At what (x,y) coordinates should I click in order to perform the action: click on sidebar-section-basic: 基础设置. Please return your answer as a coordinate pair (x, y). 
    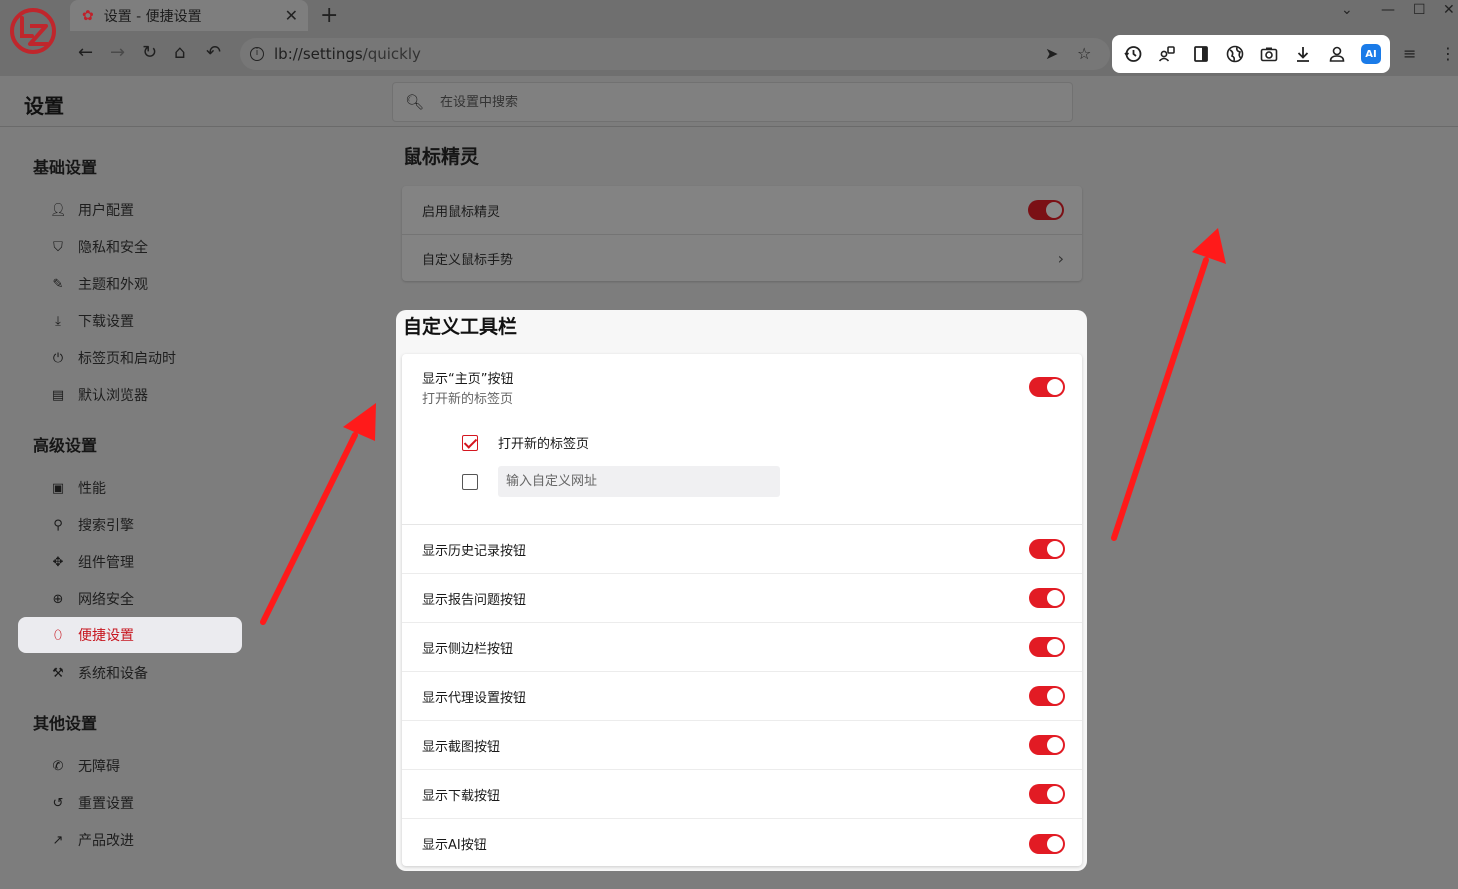
    Looking at the image, I should click on (65, 167).